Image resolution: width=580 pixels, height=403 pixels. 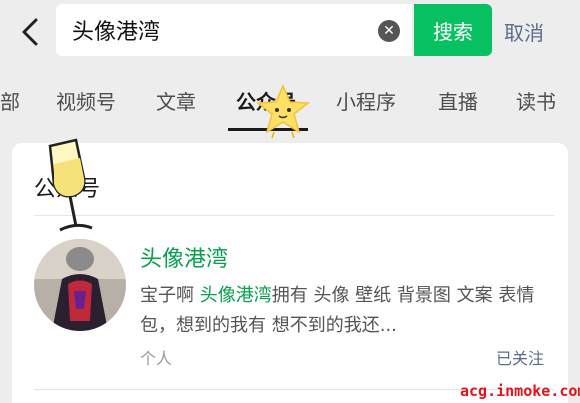 I want to click on back-button, so click(x=32, y=32).